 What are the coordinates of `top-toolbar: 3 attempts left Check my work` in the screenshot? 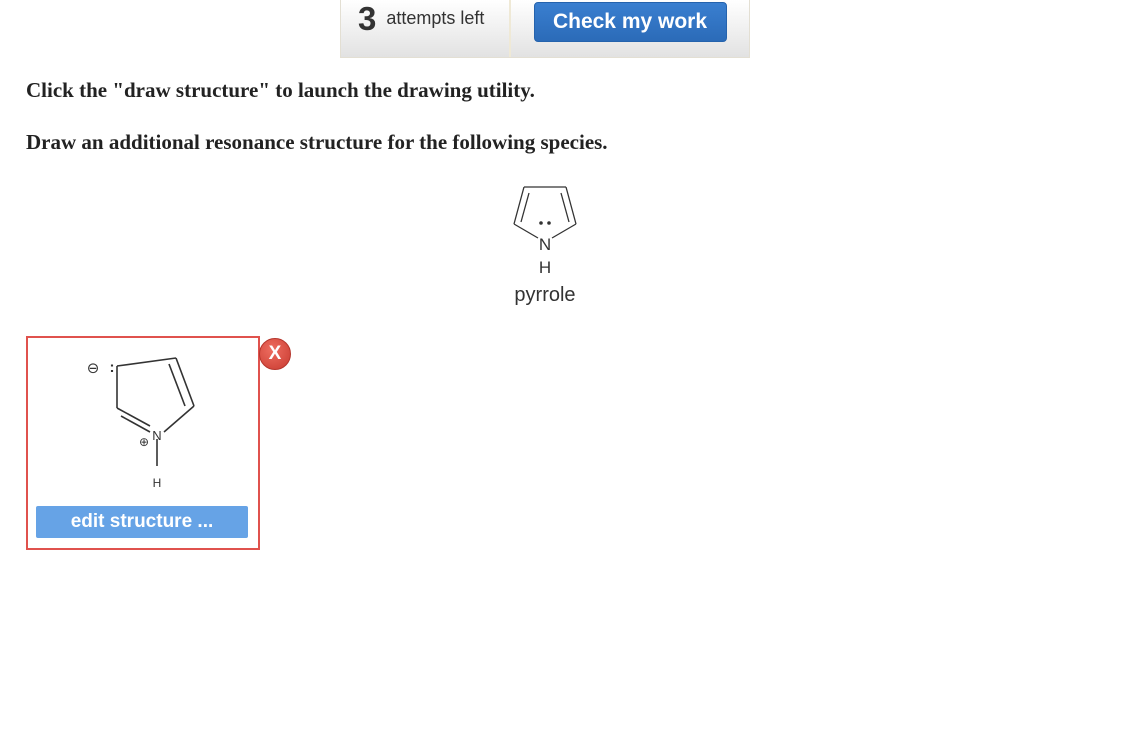 It's located at (545, 29).